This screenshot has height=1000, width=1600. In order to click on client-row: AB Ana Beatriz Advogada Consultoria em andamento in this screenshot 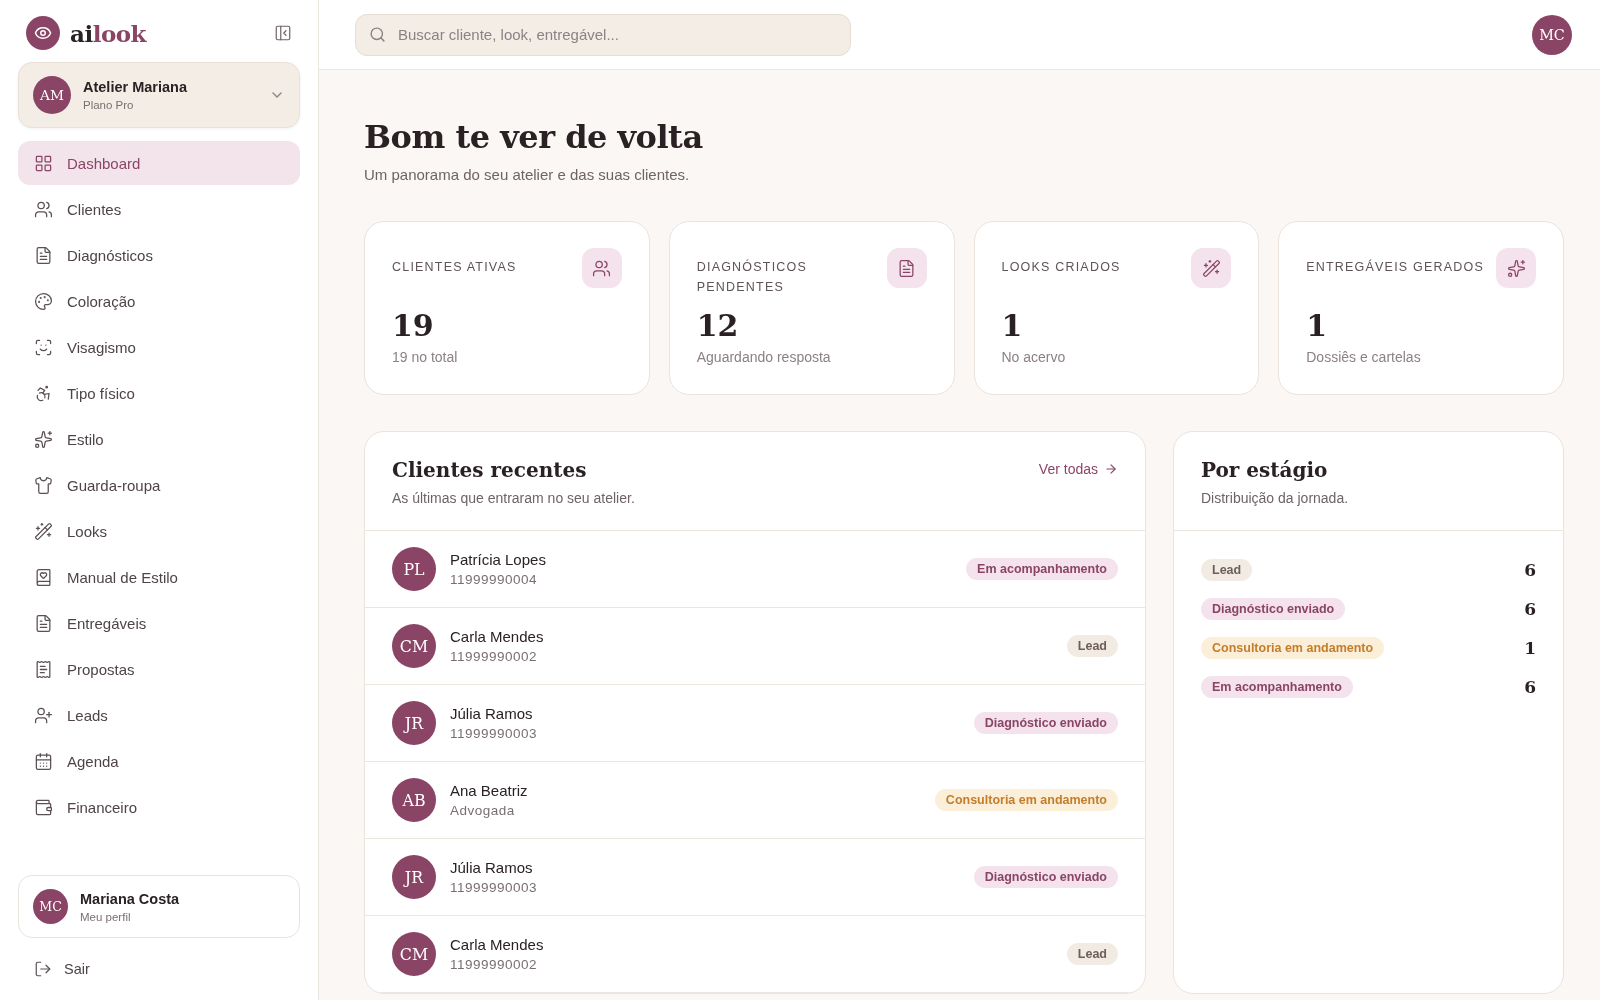, I will do `click(755, 800)`.